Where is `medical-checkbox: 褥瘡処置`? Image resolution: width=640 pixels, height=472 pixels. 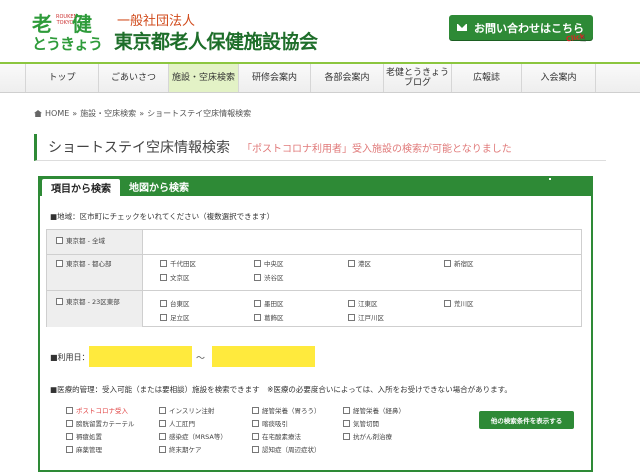 medical-checkbox: 褥瘡処置 is located at coordinates (84, 436).